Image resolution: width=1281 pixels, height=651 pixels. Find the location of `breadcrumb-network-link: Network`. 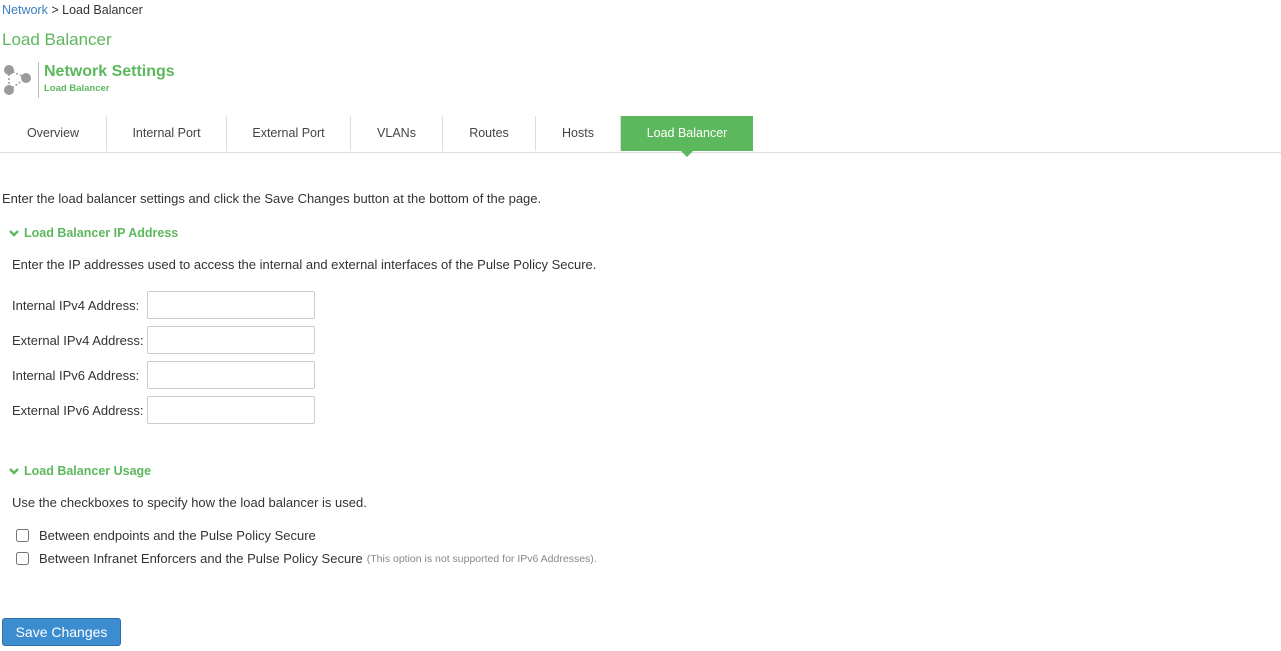

breadcrumb-network-link: Network is located at coordinates (25, 10).